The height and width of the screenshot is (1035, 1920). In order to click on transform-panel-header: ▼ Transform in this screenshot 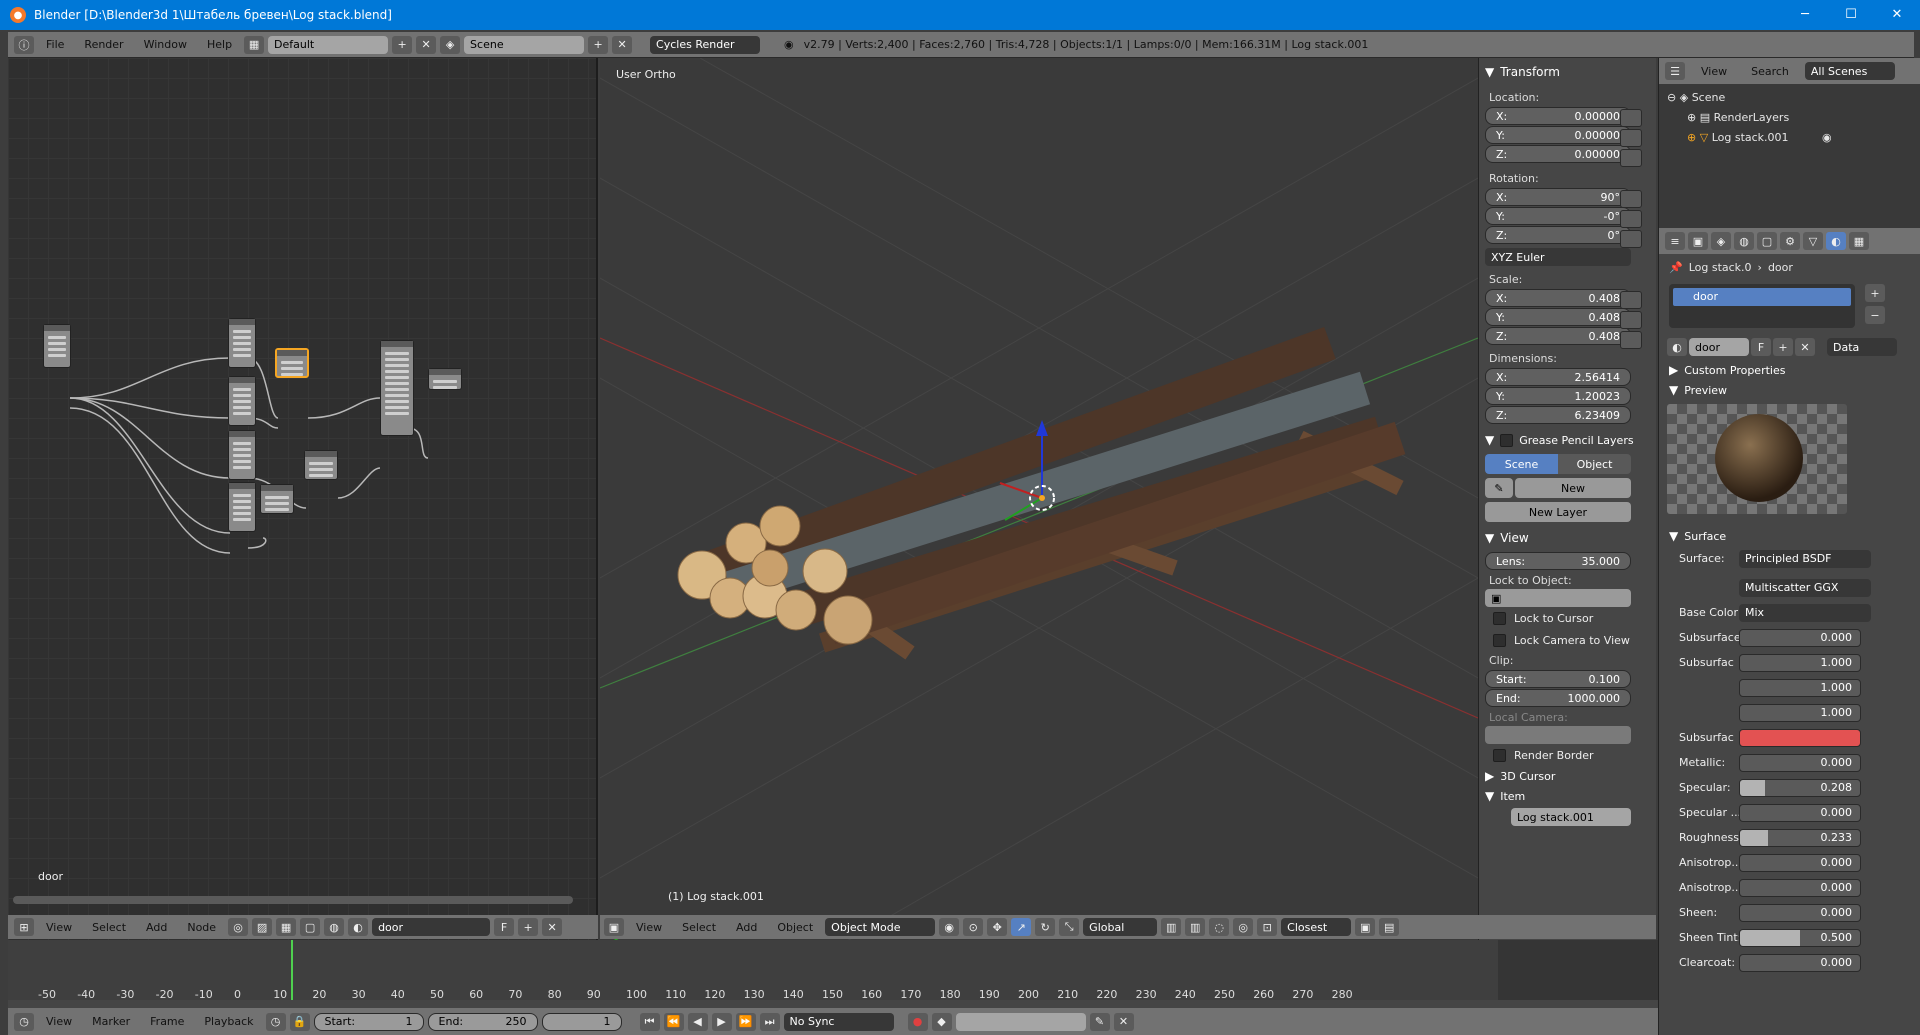, I will do `click(1567, 72)`.